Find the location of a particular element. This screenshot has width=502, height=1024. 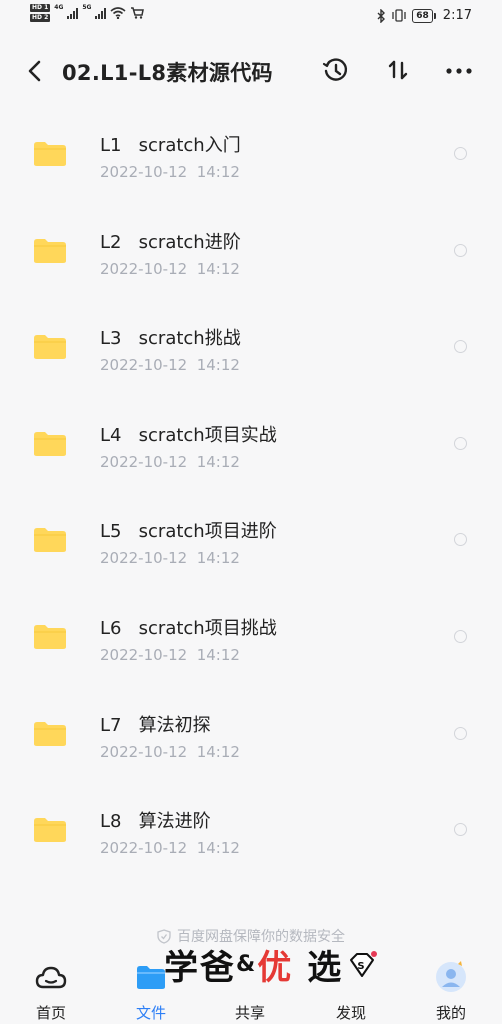

file-name: L5 scratch项目进阶 is located at coordinates (188, 532).